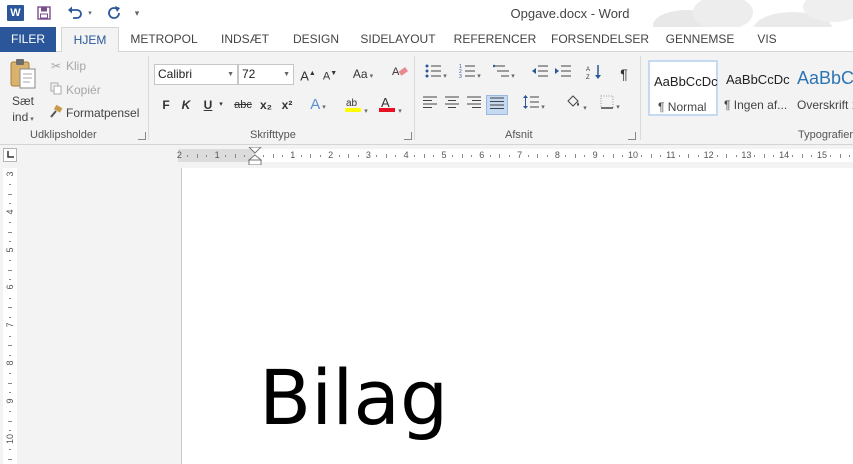 The height and width of the screenshot is (464, 853). Describe the element at coordinates (600, 39) in the screenshot. I see `tab-mailings: FORSENDELSER` at that location.